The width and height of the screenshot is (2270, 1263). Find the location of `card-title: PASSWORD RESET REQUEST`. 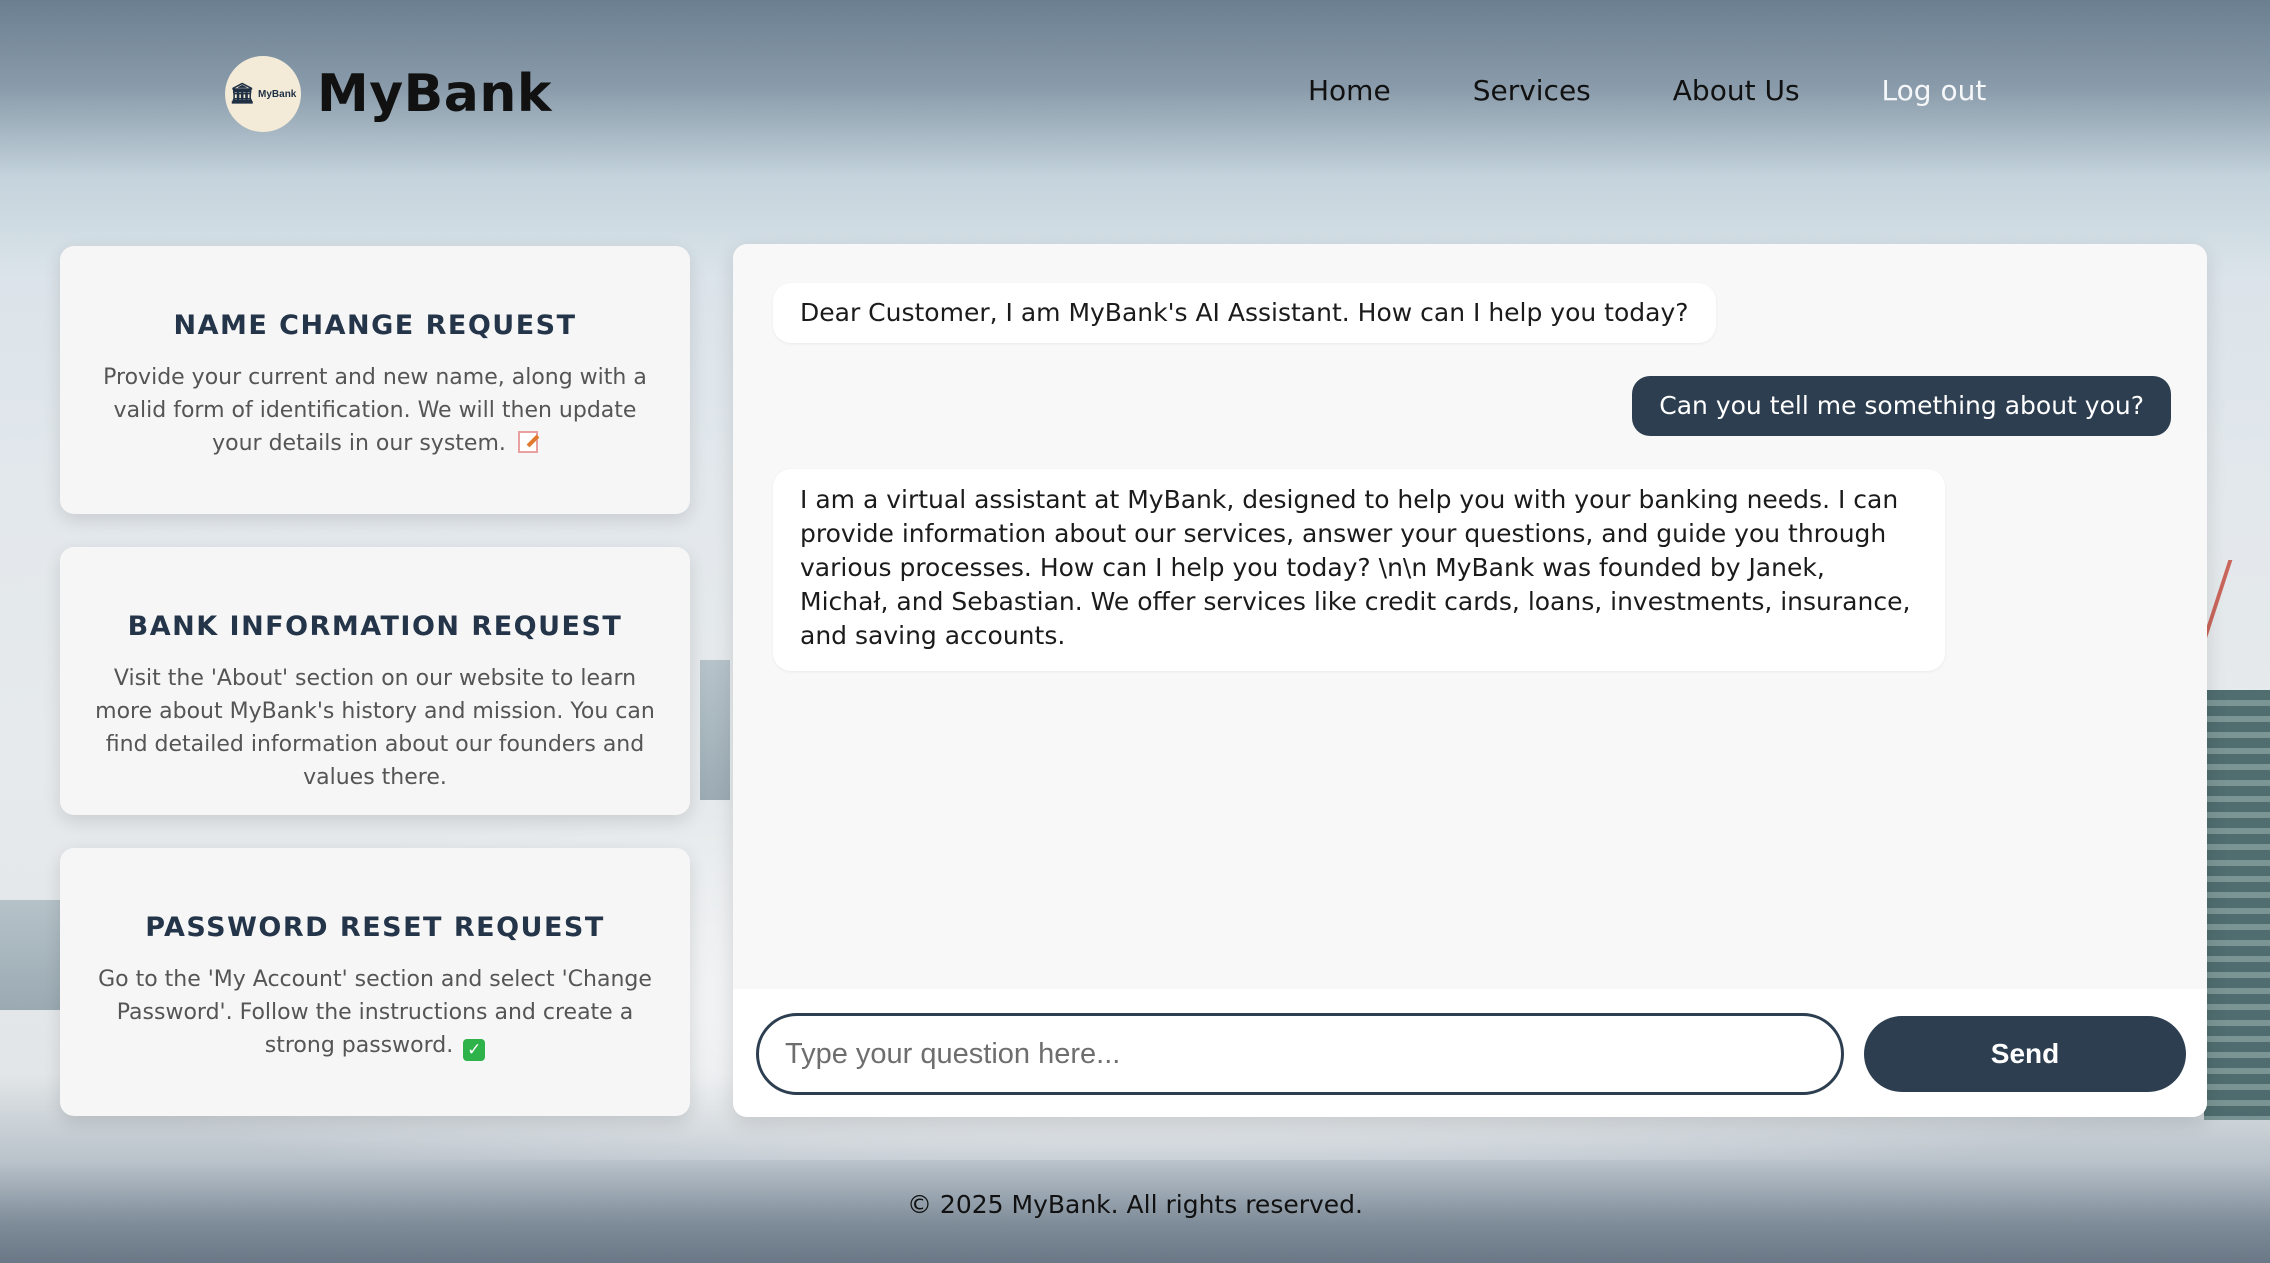

card-title: PASSWORD RESET REQUEST is located at coordinates (375, 927).